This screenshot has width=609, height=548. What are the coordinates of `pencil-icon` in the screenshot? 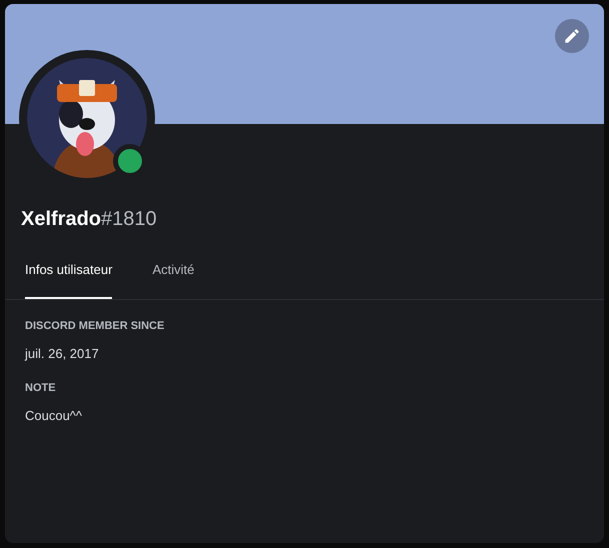 It's located at (572, 36).